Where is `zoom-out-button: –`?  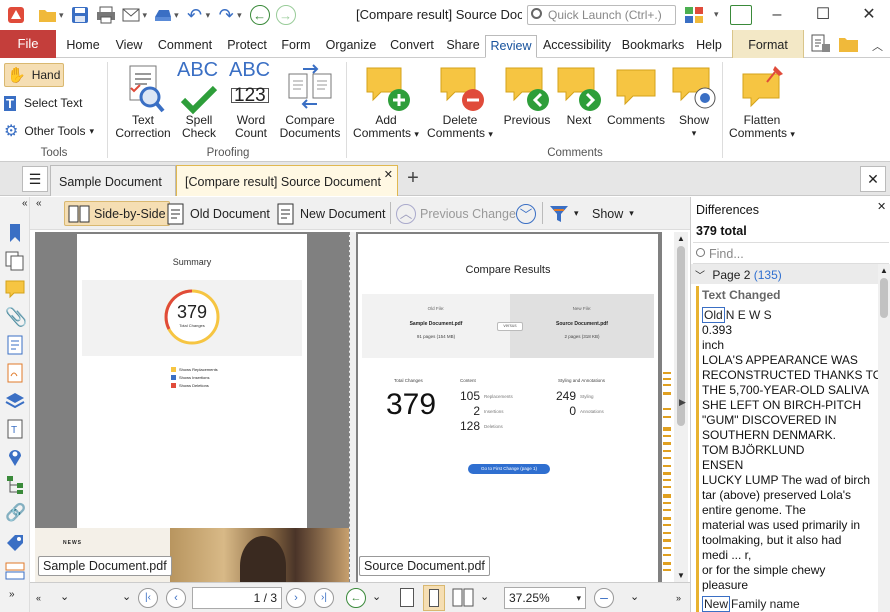
zoom-out-button: – is located at coordinates (604, 598).